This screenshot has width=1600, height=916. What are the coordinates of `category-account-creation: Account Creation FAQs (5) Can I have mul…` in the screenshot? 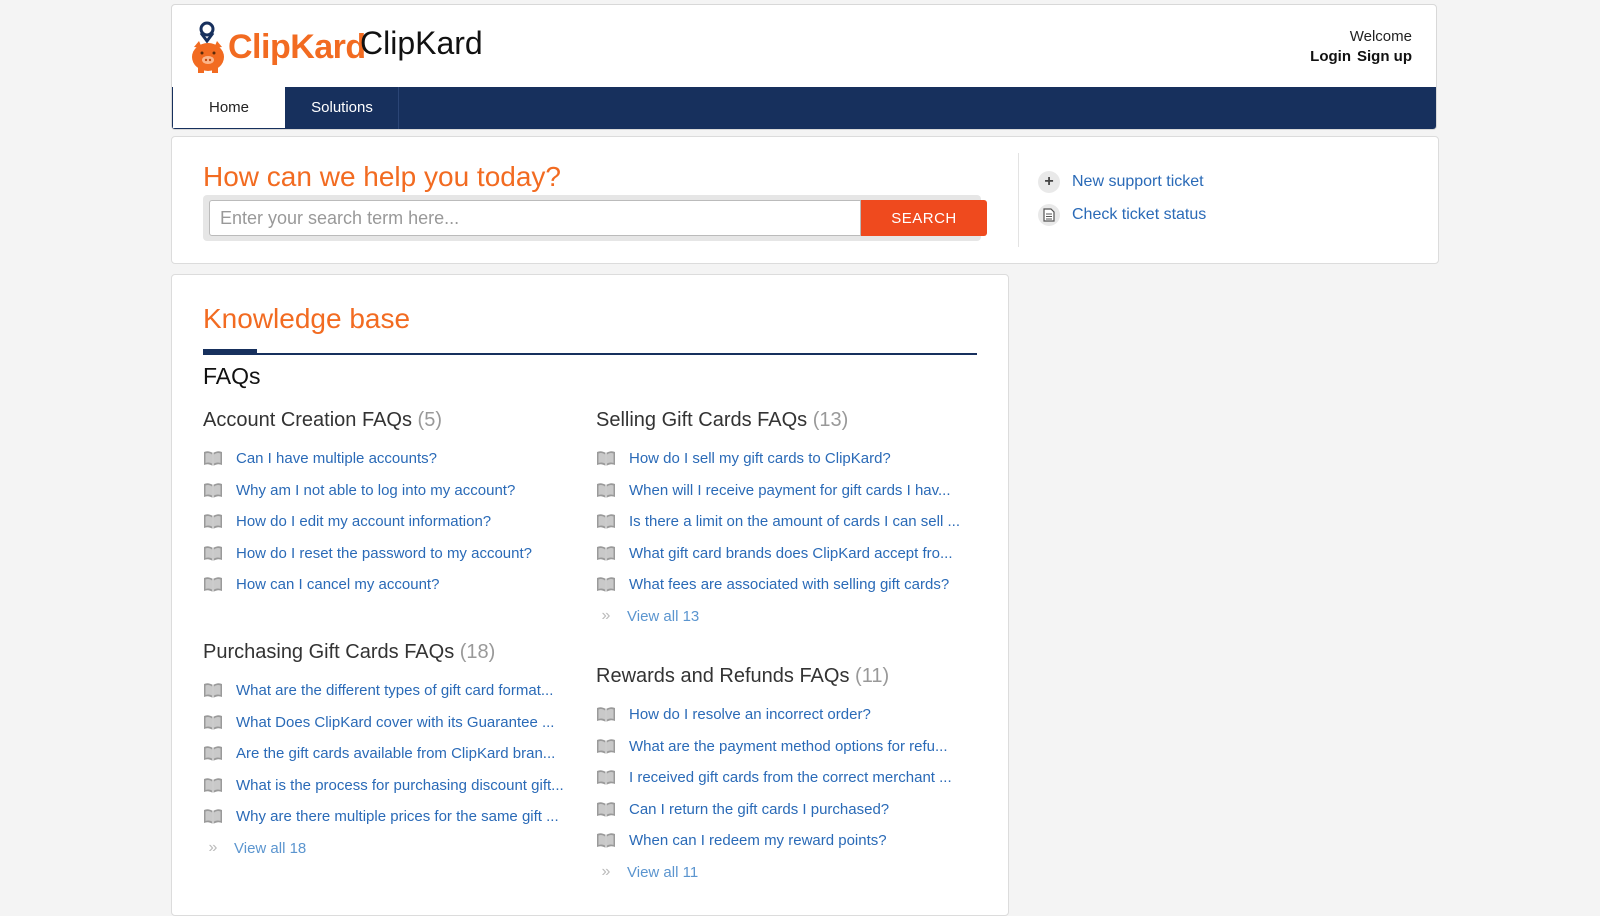 It's located at (390, 503).